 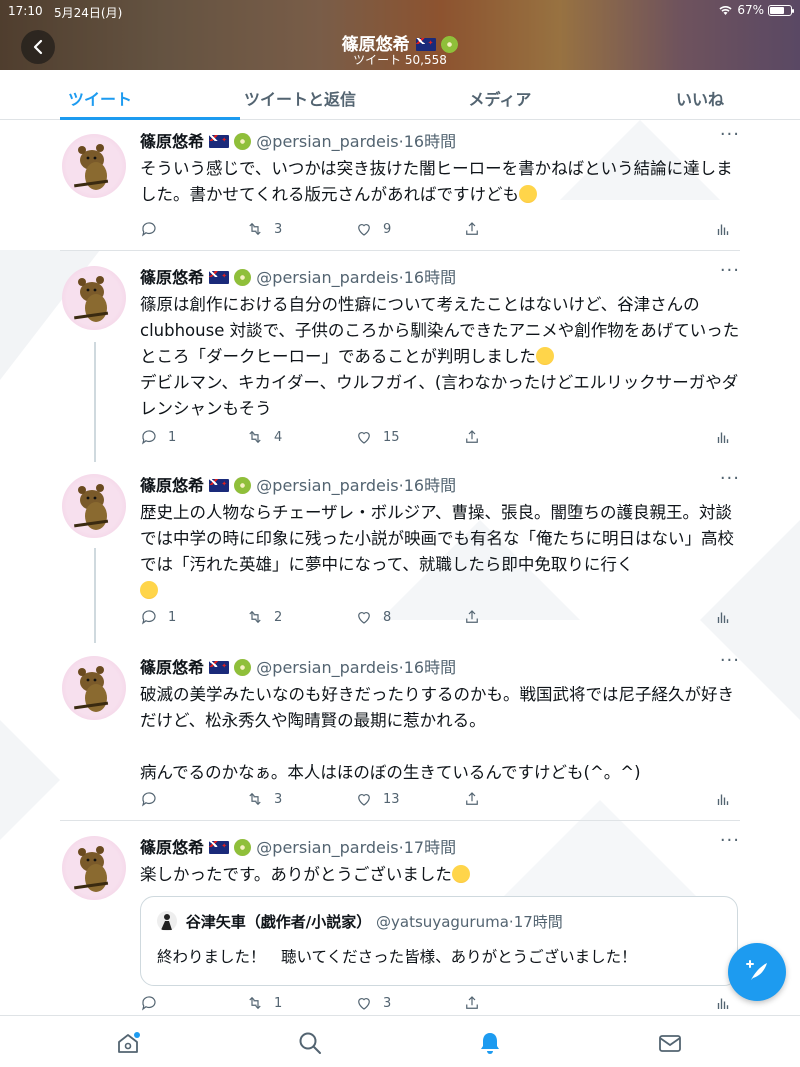 What do you see at coordinates (278, 1003) in the screenshot?
I see `retweet-count: 1` at bounding box center [278, 1003].